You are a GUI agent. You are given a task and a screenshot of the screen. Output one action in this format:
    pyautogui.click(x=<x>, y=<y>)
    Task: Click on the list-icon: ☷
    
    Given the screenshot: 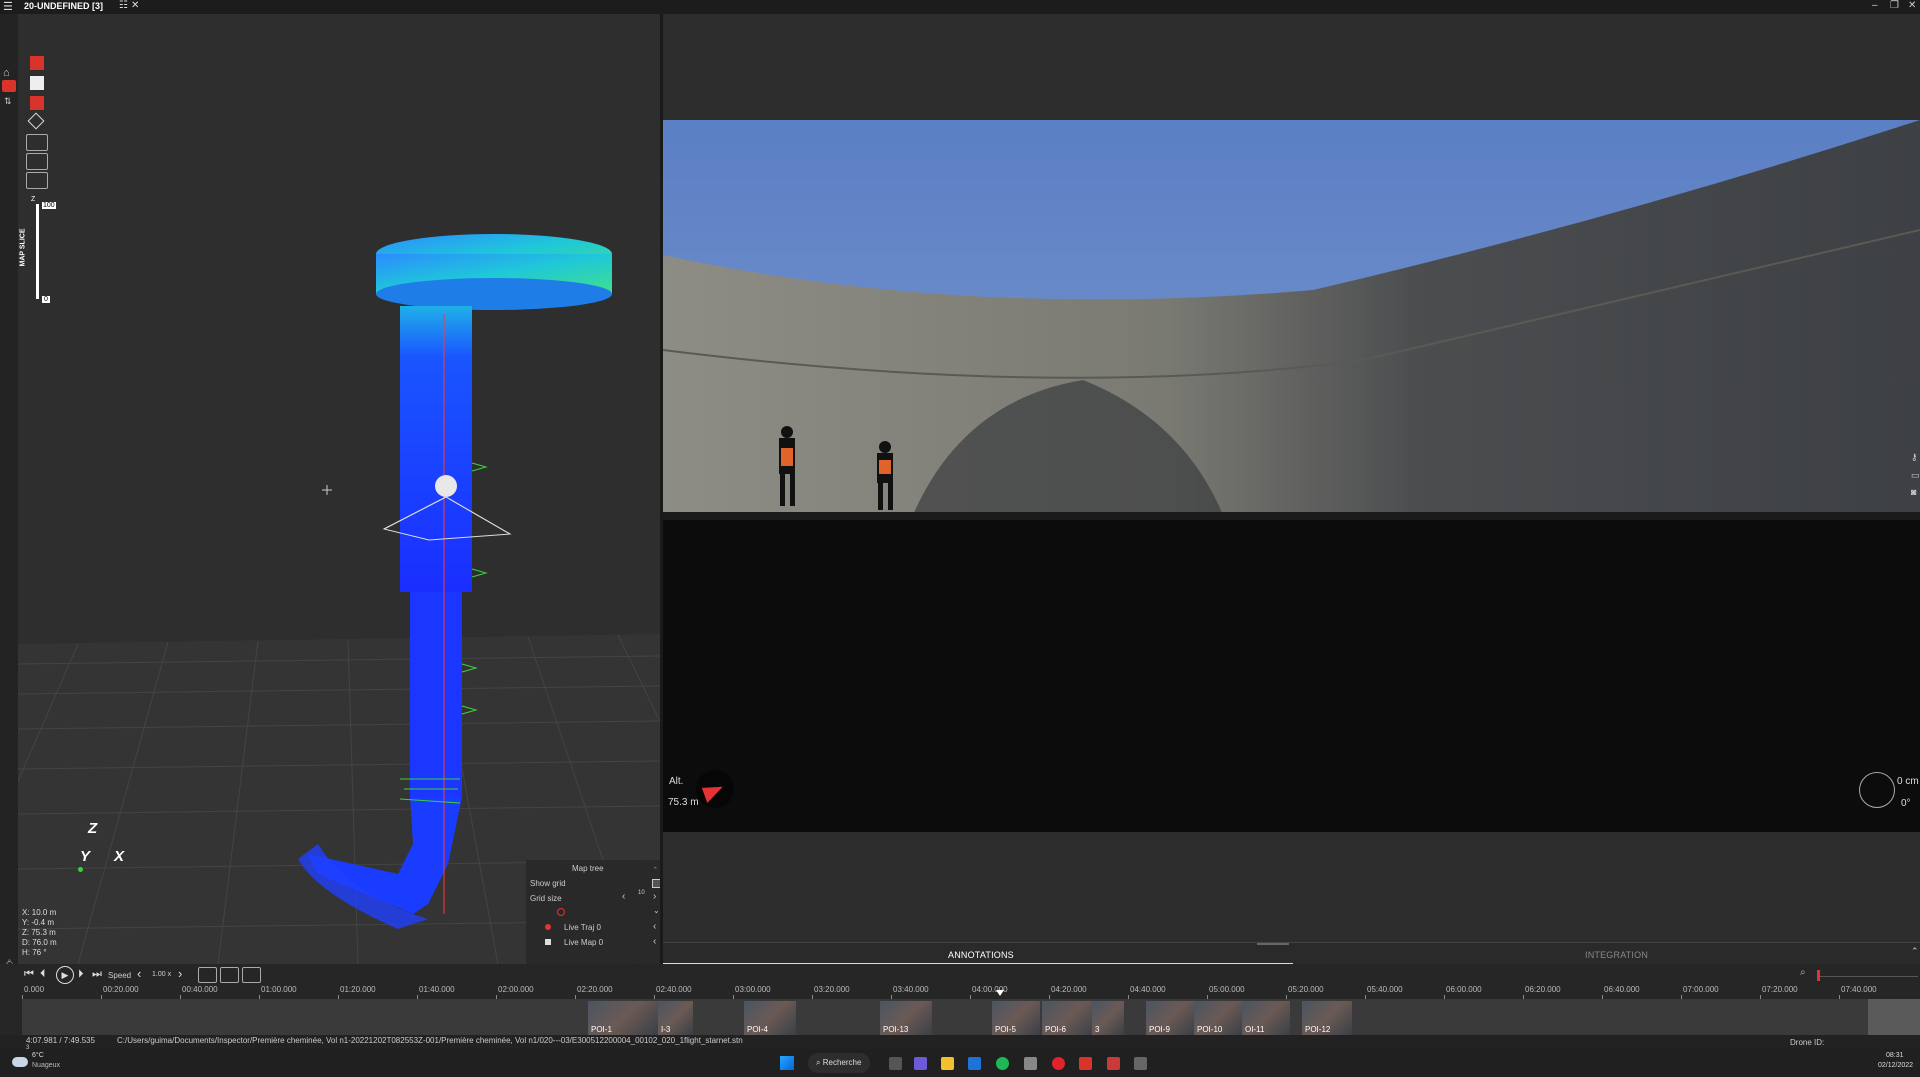 What is the action you would take?
    pyautogui.click(x=123, y=5)
    